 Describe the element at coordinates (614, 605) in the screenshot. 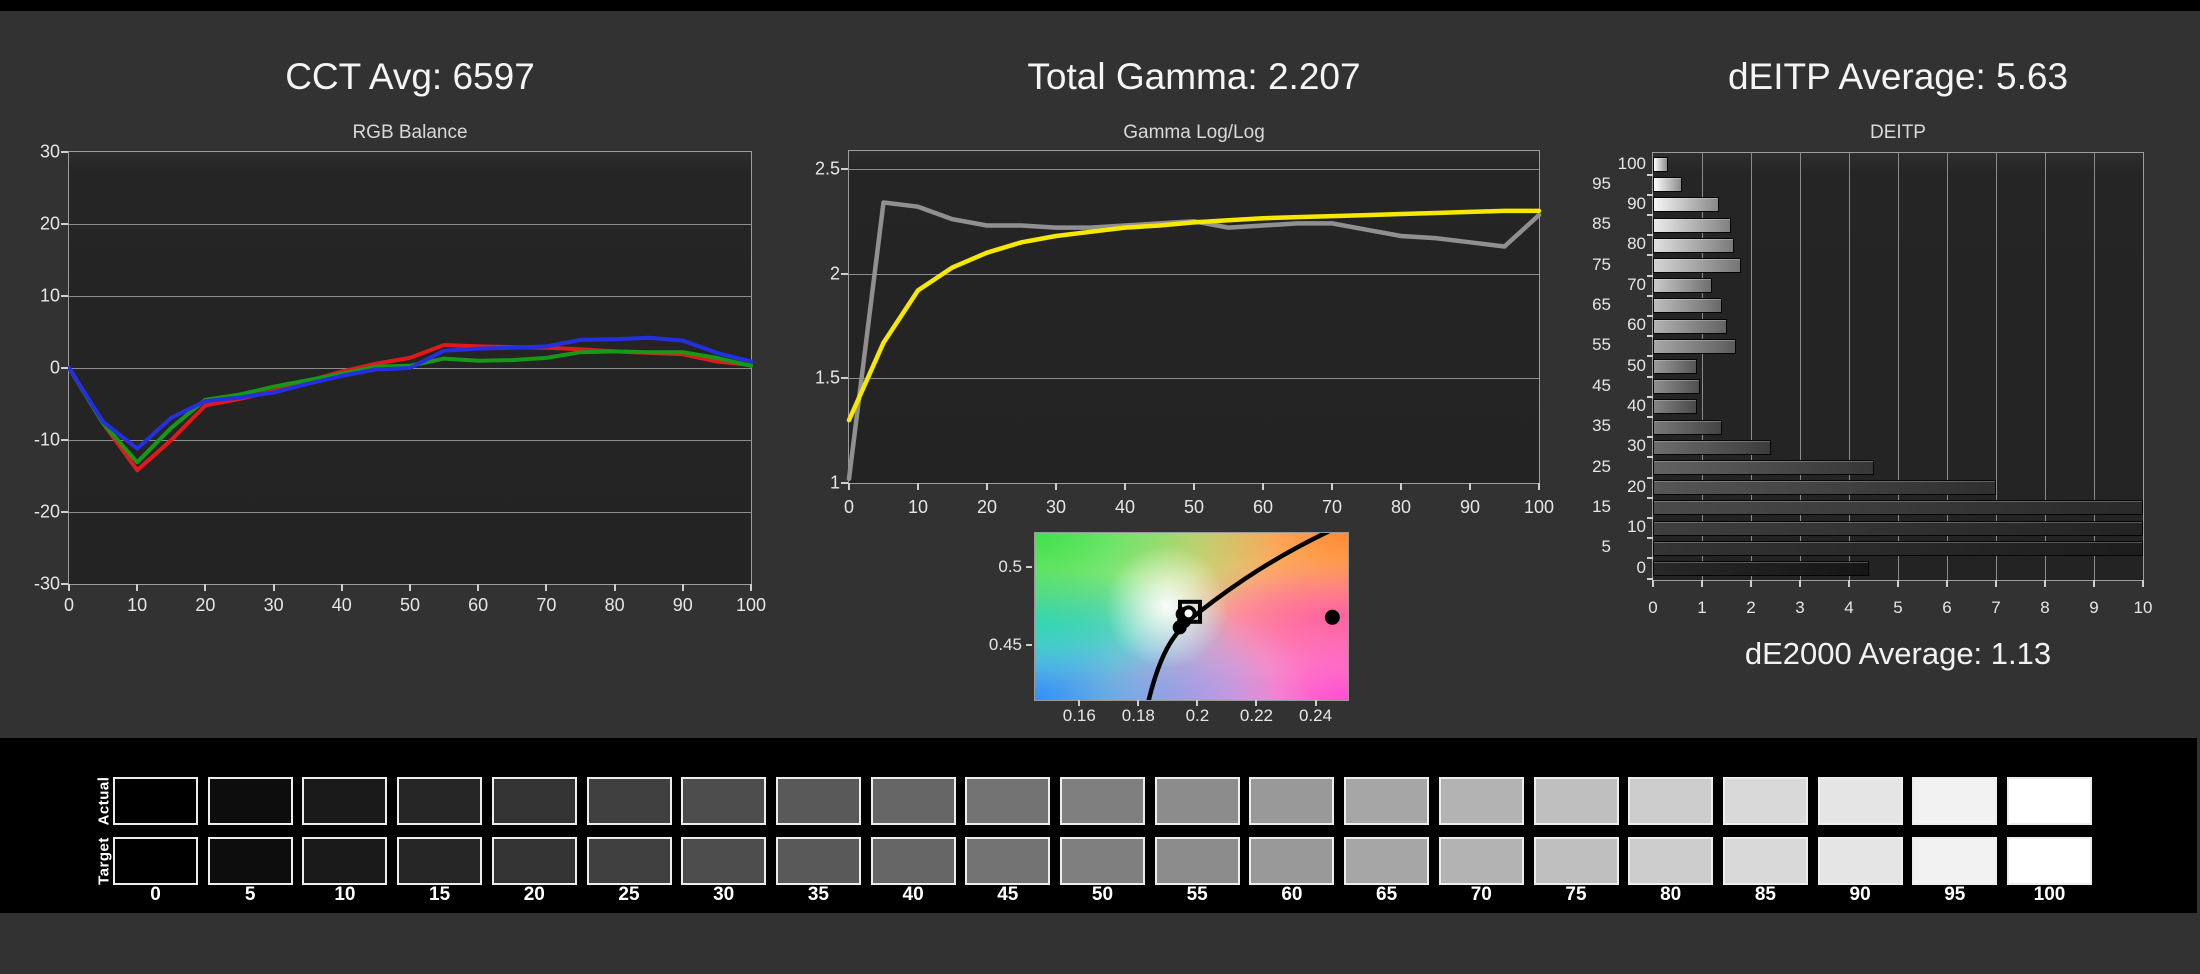

I see `x-tick-label: 80` at that location.